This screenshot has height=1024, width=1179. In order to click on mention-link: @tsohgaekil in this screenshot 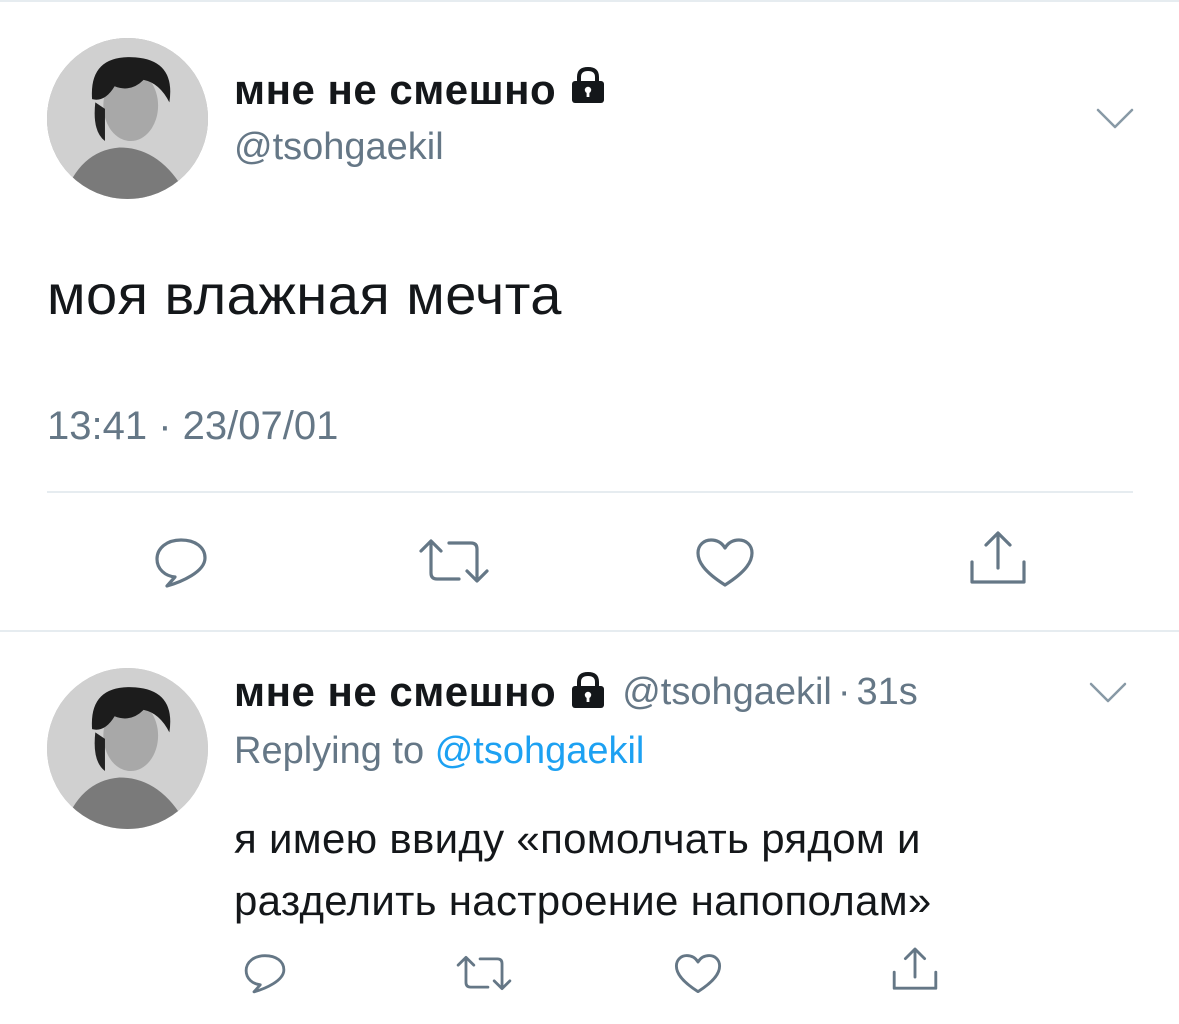, I will do `click(540, 751)`.